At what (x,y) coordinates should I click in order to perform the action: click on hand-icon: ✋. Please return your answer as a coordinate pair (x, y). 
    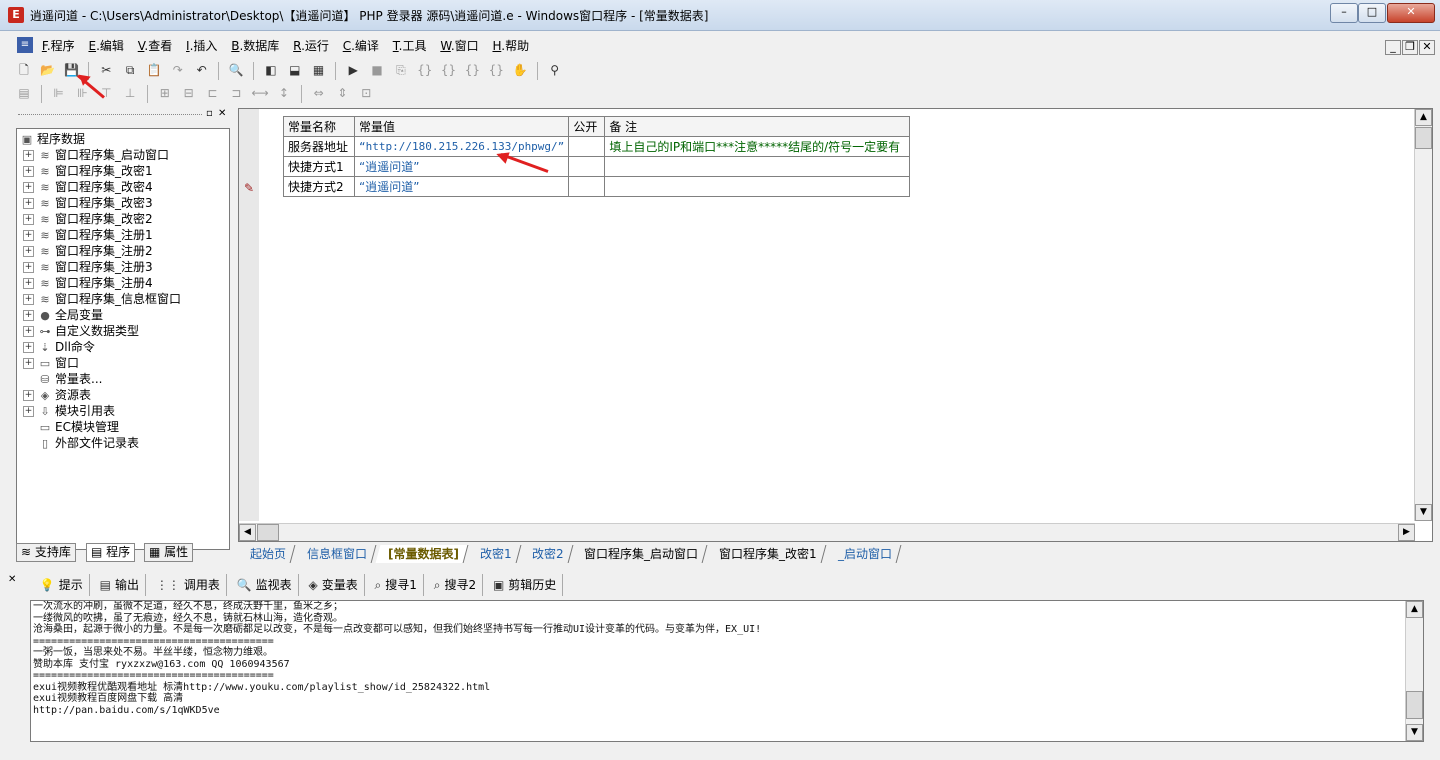
    Looking at the image, I should click on (520, 70).